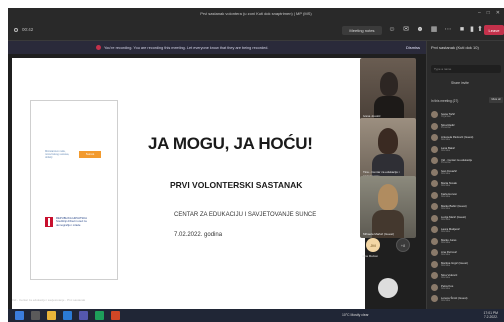  I want to click on participant-item: Ivana Točić Organiser, so click(467, 115).